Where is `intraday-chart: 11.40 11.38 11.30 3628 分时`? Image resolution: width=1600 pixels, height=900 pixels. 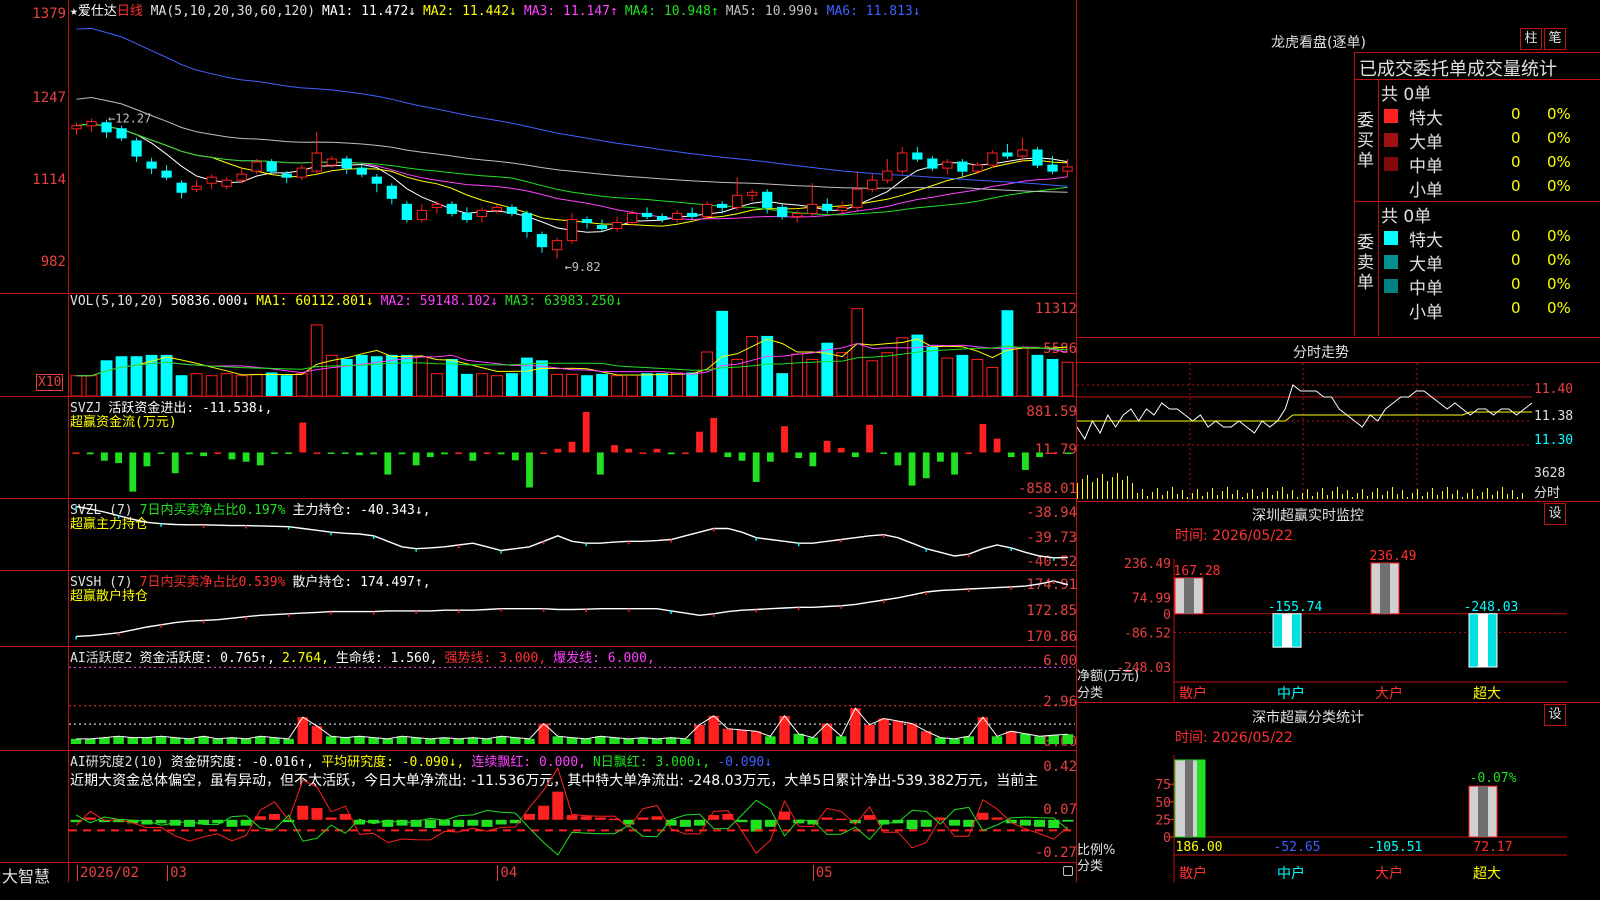
intraday-chart: 11.40 11.38 11.30 3628 分时 is located at coordinates (1338, 432).